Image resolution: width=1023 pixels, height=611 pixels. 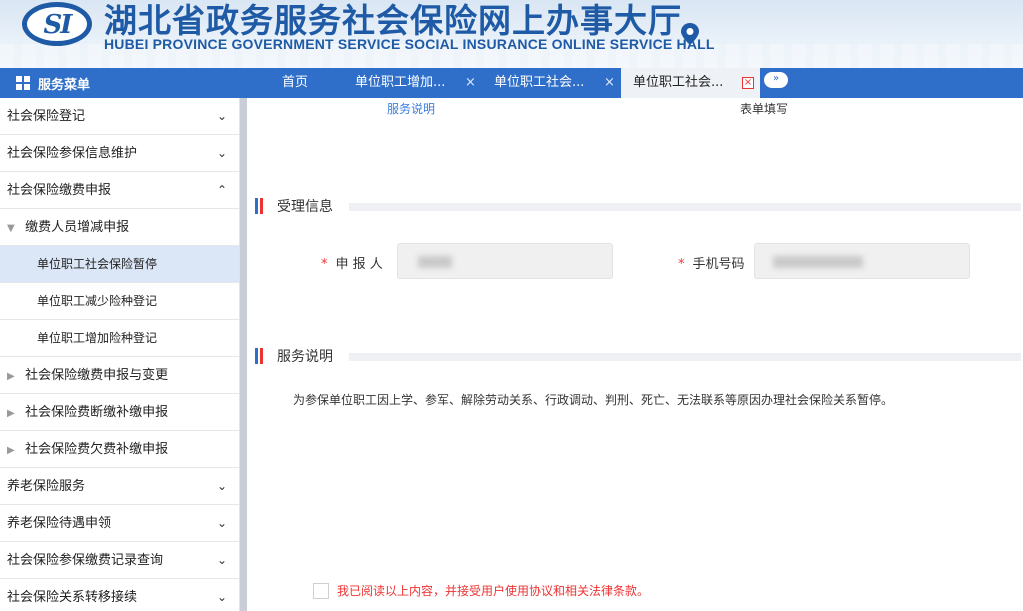 I want to click on phone-label: * 手机号码, so click(x=711, y=262).